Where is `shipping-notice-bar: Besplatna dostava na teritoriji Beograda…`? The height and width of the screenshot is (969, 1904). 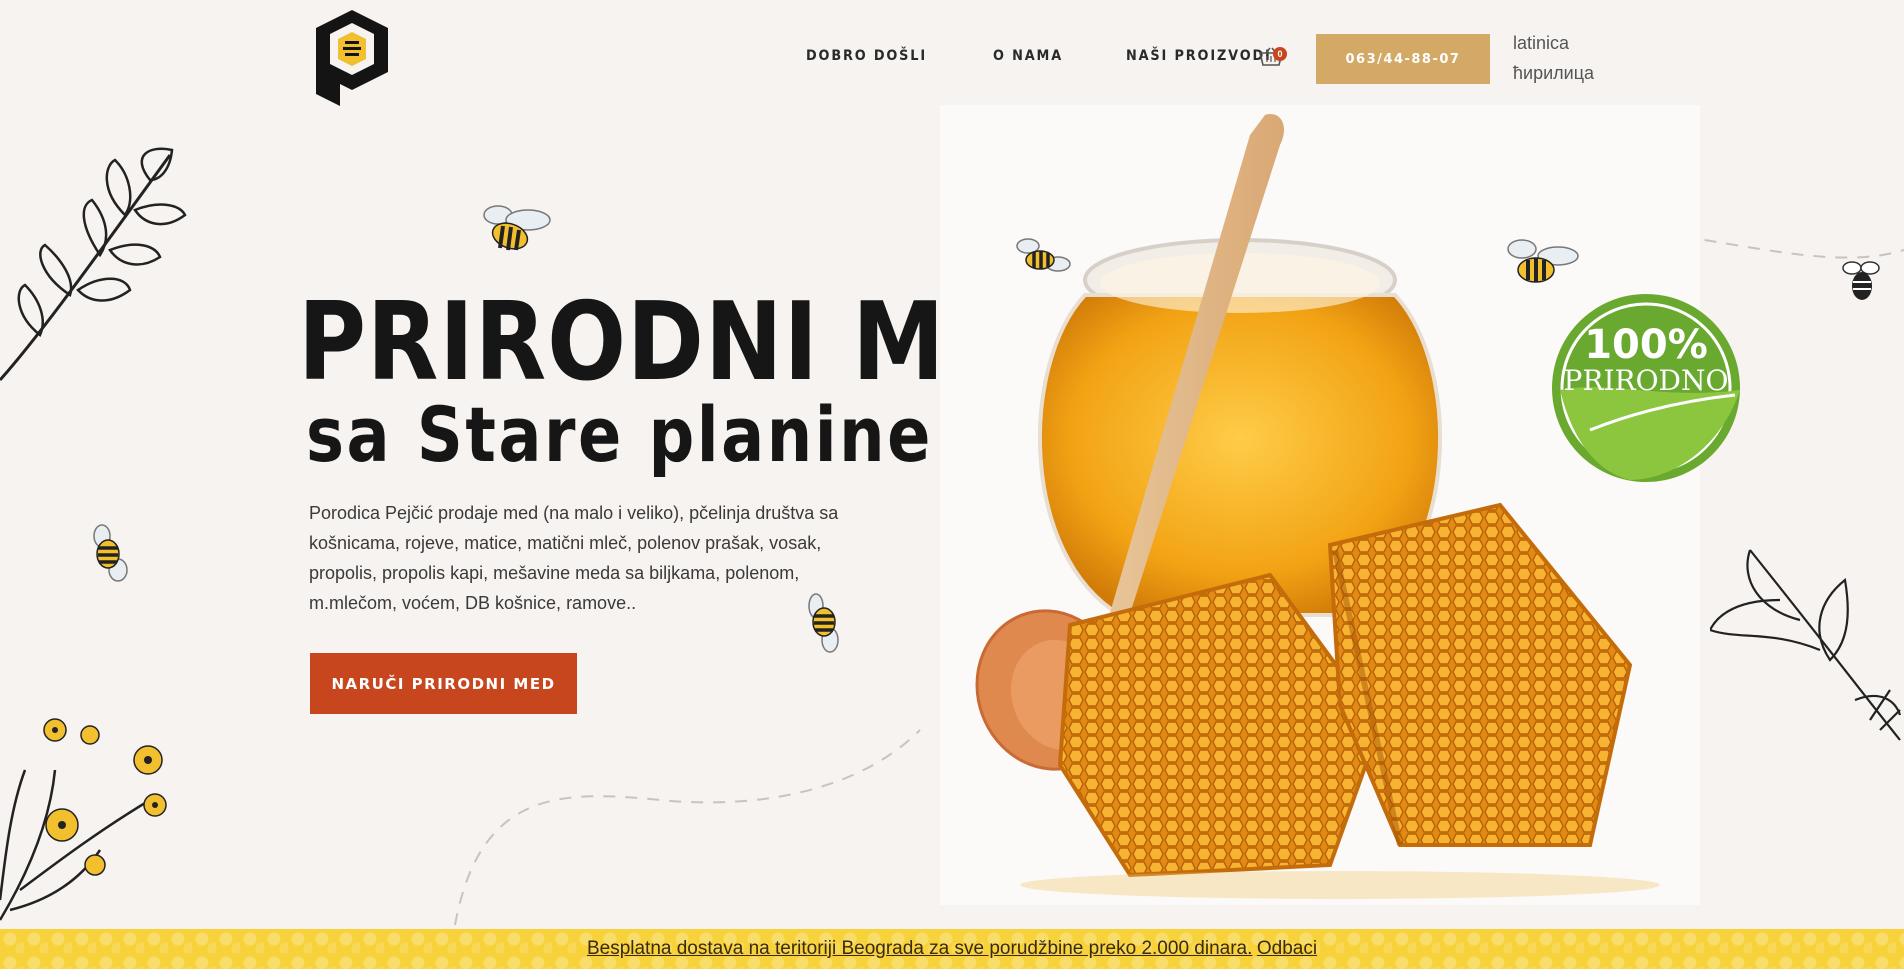
shipping-notice-bar: Besplatna dostava na teritoriji Beograda… is located at coordinates (952, 949).